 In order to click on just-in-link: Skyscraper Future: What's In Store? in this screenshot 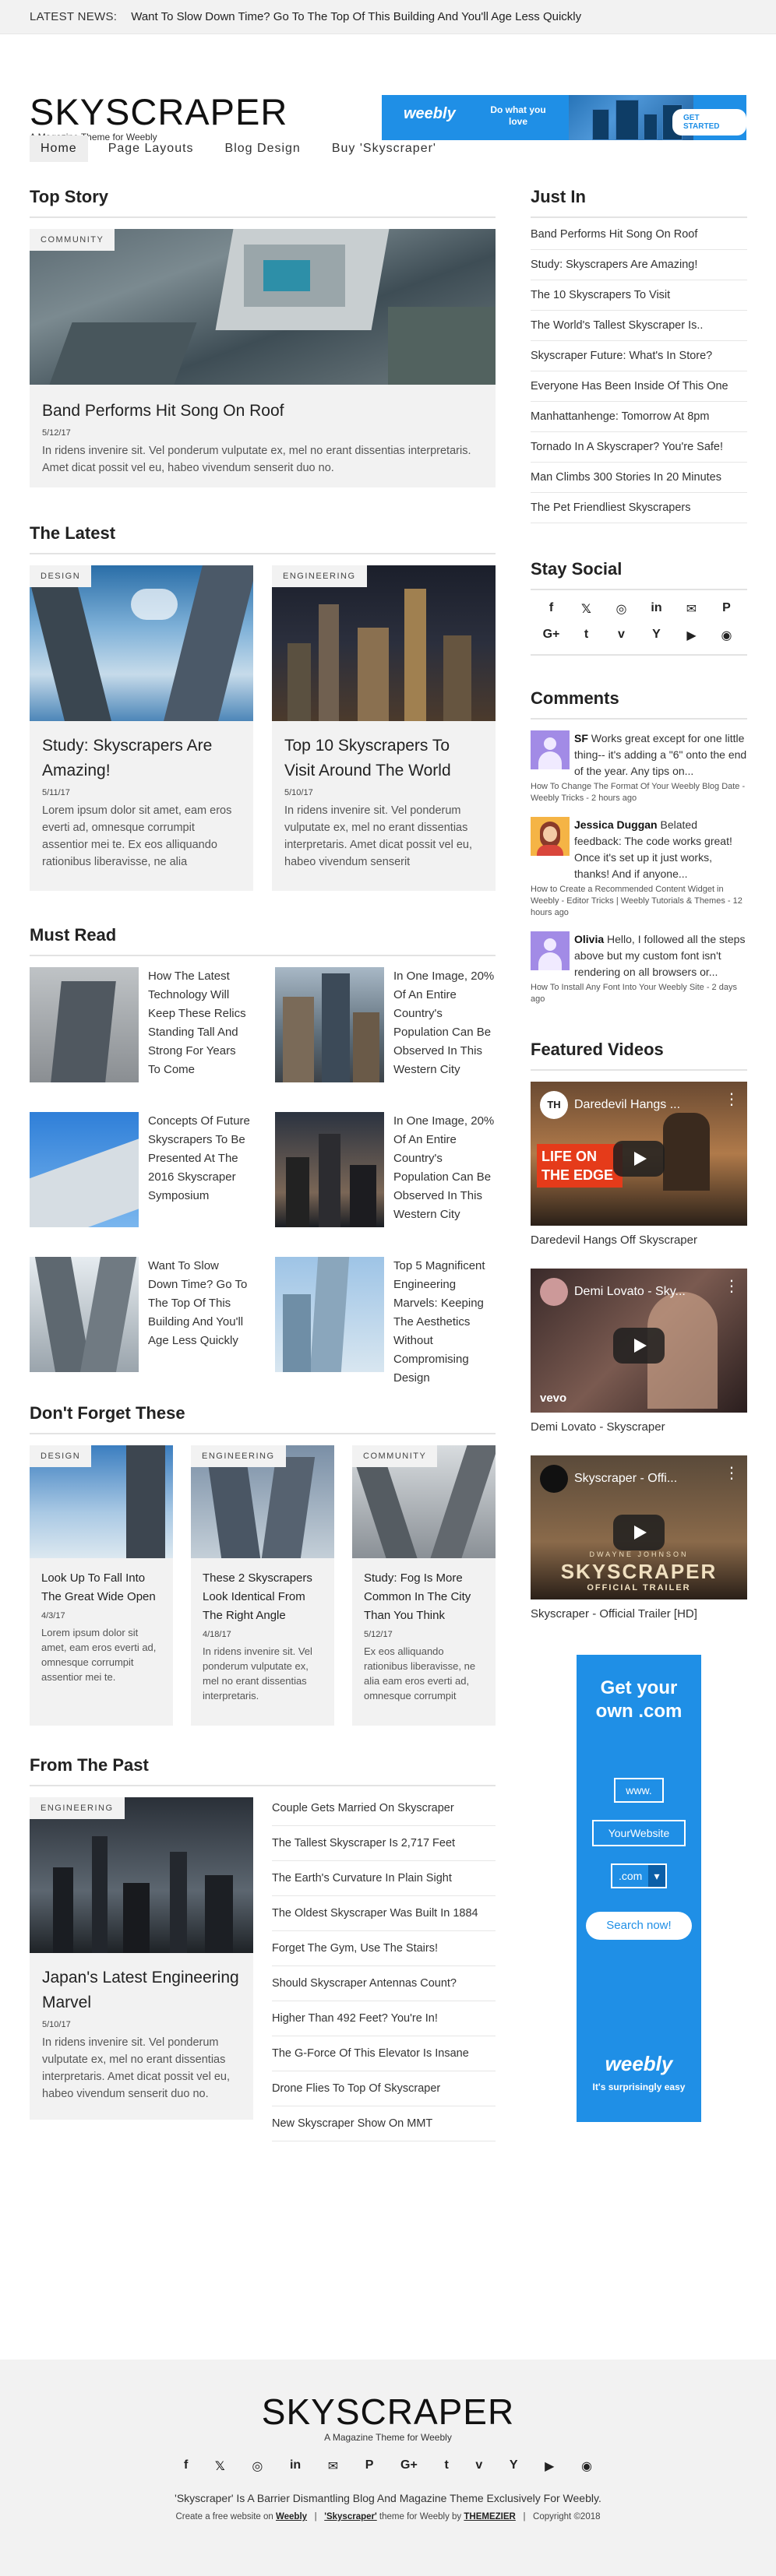, I will do `click(639, 356)`.